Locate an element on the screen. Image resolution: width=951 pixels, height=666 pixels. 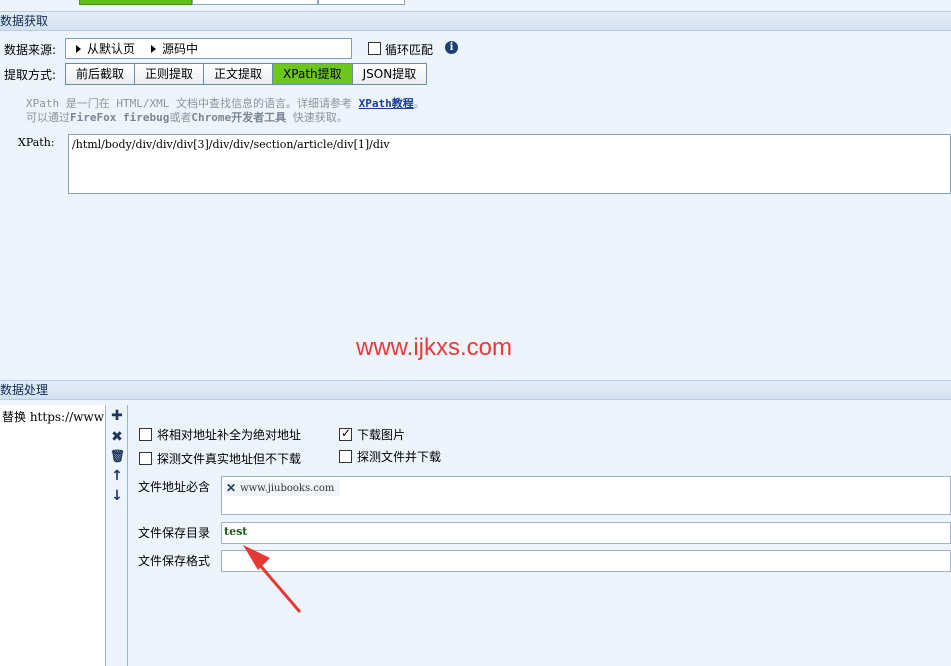
remove-tag-icon: ✕ is located at coordinates (231, 488).